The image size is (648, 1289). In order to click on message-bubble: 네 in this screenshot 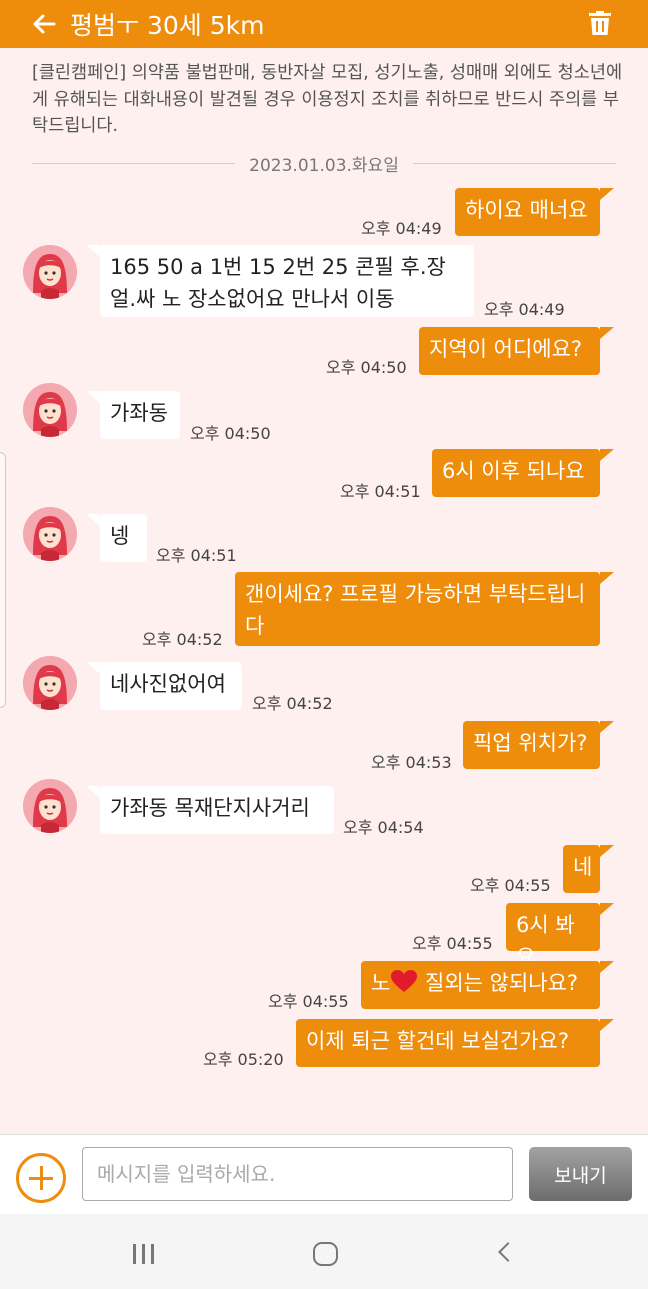, I will do `click(581, 869)`.